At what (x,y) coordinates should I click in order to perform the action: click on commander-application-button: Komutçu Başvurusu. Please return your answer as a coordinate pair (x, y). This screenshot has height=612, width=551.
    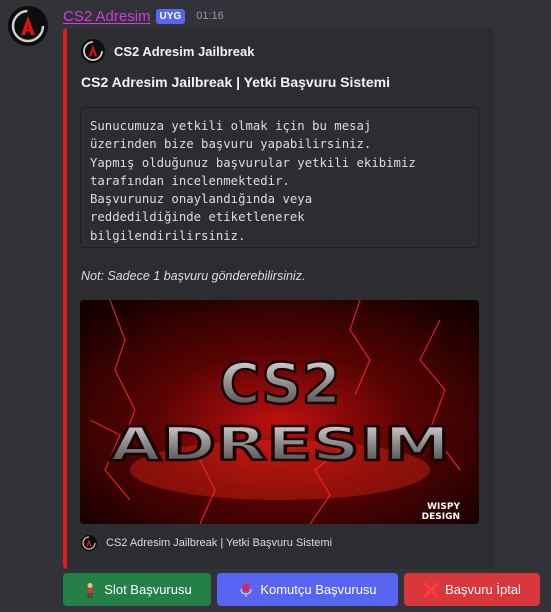
    Looking at the image, I should click on (307, 589).